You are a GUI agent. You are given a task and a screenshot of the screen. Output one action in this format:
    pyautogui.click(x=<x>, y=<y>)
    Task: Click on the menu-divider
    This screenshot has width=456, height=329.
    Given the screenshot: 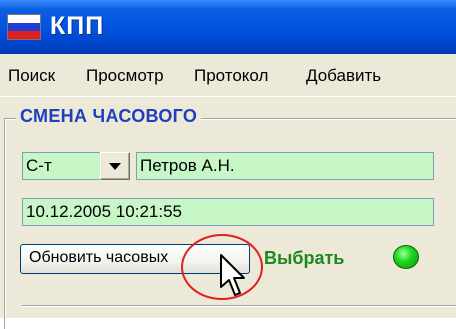 What is the action you would take?
    pyautogui.click(x=228, y=96)
    